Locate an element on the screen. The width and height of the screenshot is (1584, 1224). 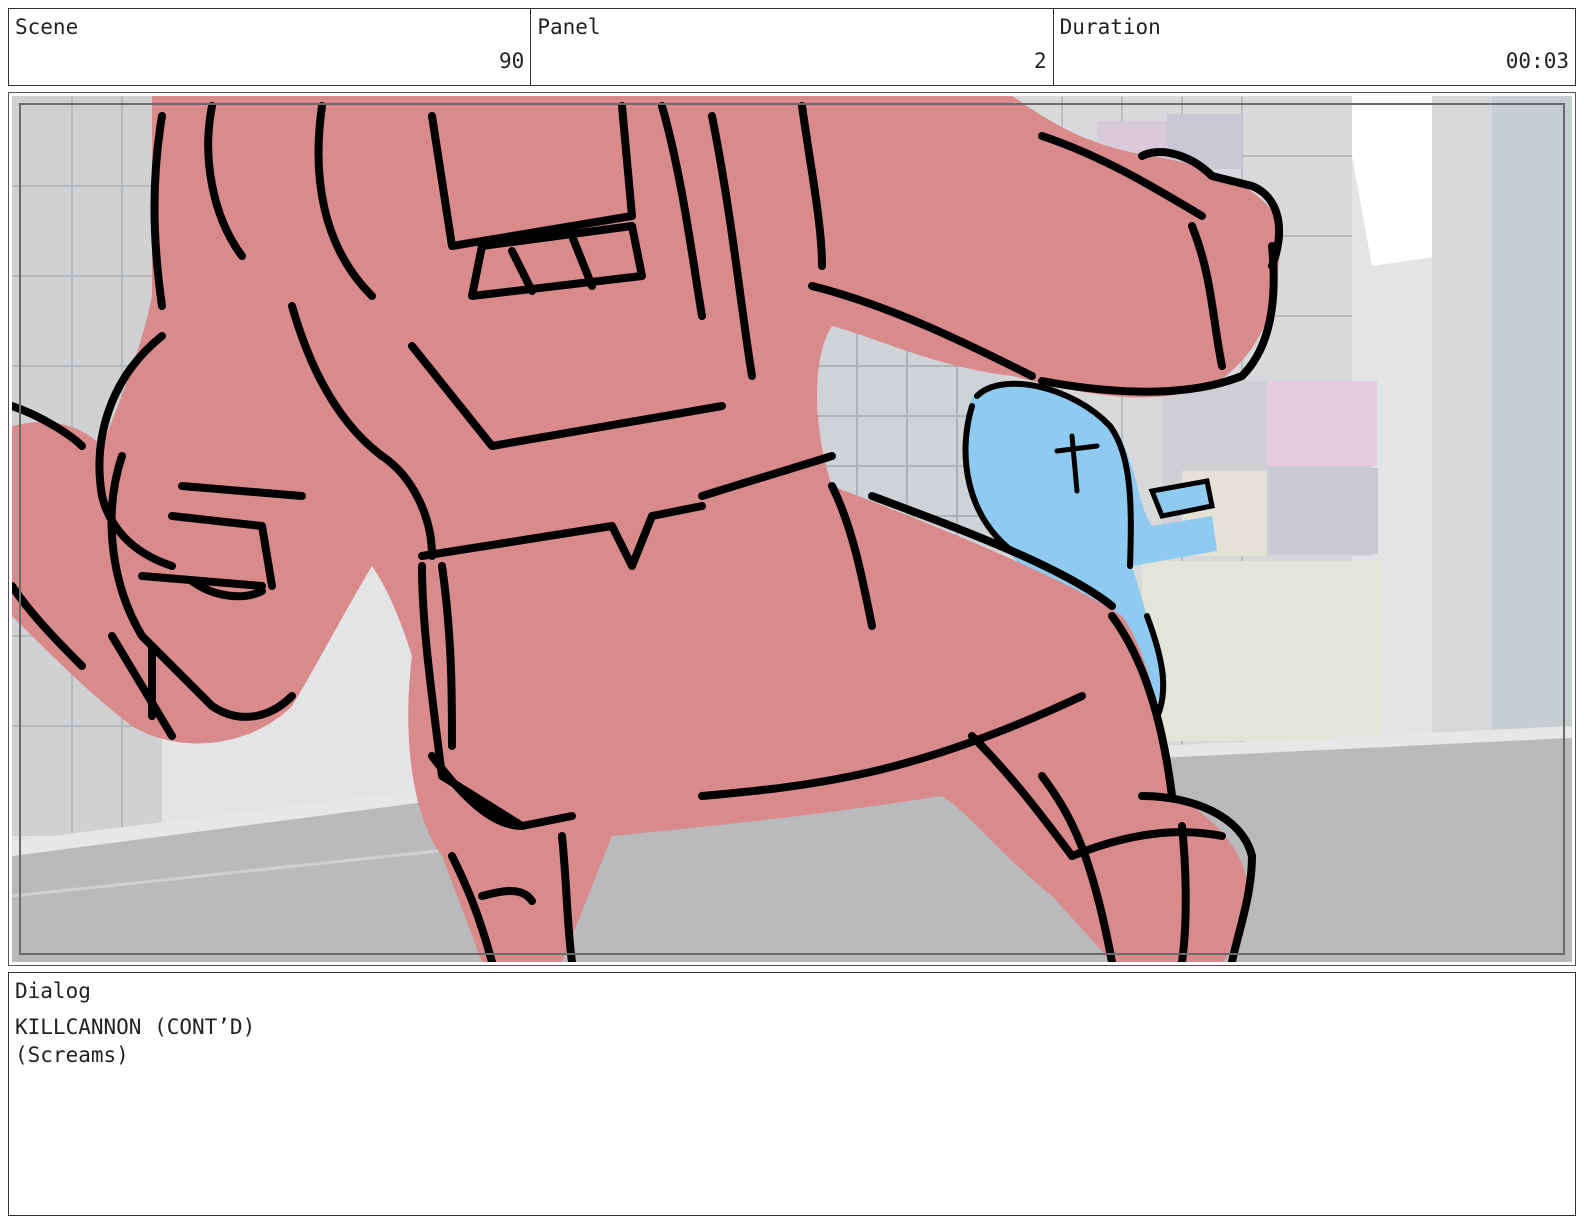
billboard-lavender is located at coordinates (1204, 141).